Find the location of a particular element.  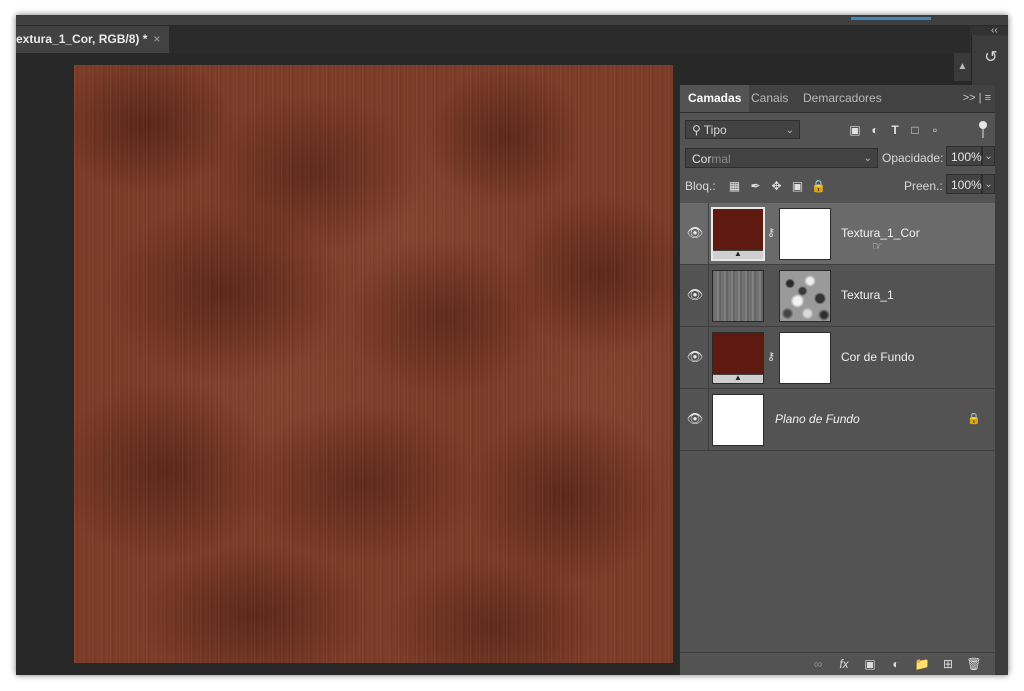

layer-row-textura-1-cor: 👁 ▲ ⚷ Textura_1_Cor ☞ is located at coordinates (837, 234).